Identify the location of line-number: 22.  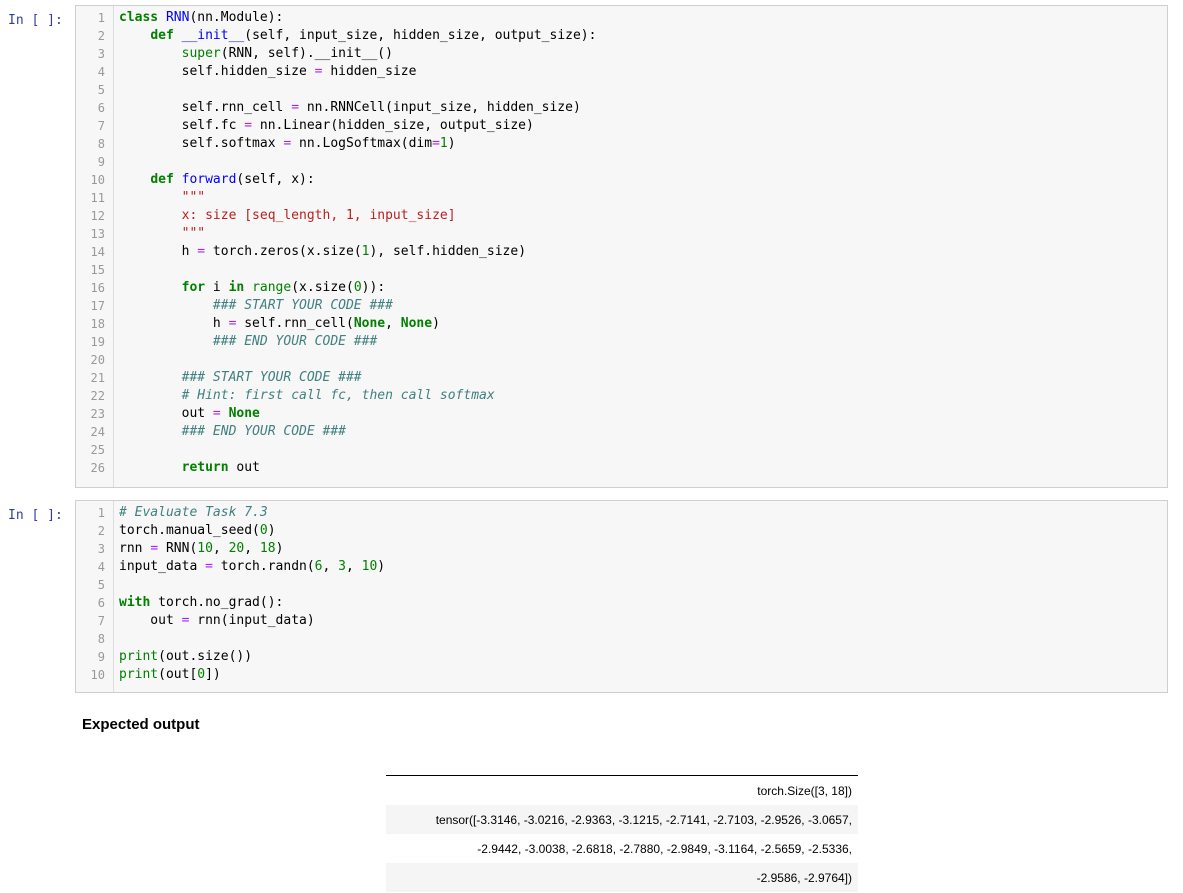
(97, 396).